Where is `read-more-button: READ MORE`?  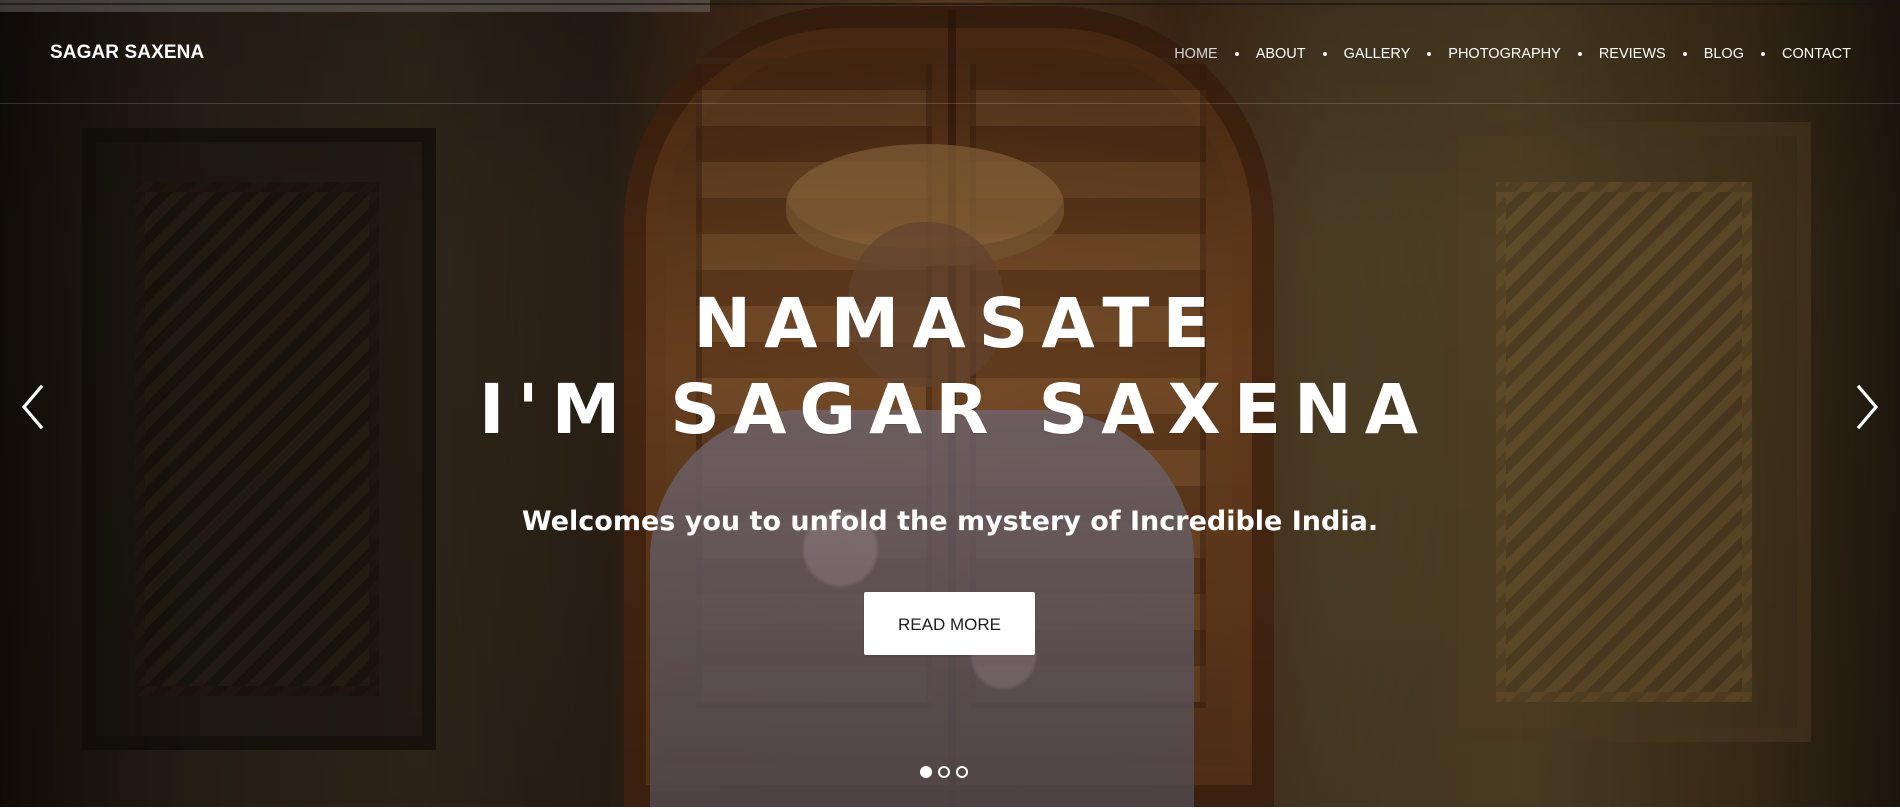 read-more-button: READ MORE is located at coordinates (949, 623).